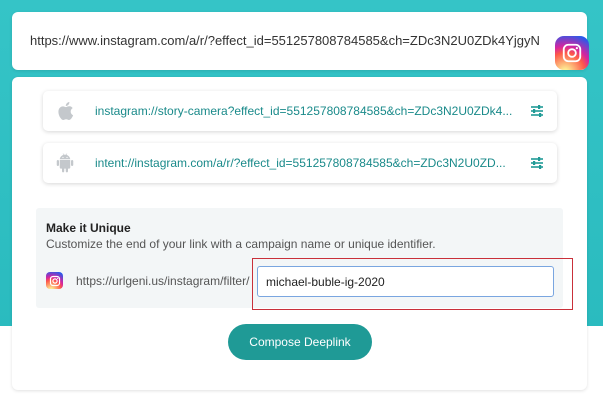 Image resolution: width=603 pixels, height=399 pixels. I want to click on android-icon, so click(65, 163).